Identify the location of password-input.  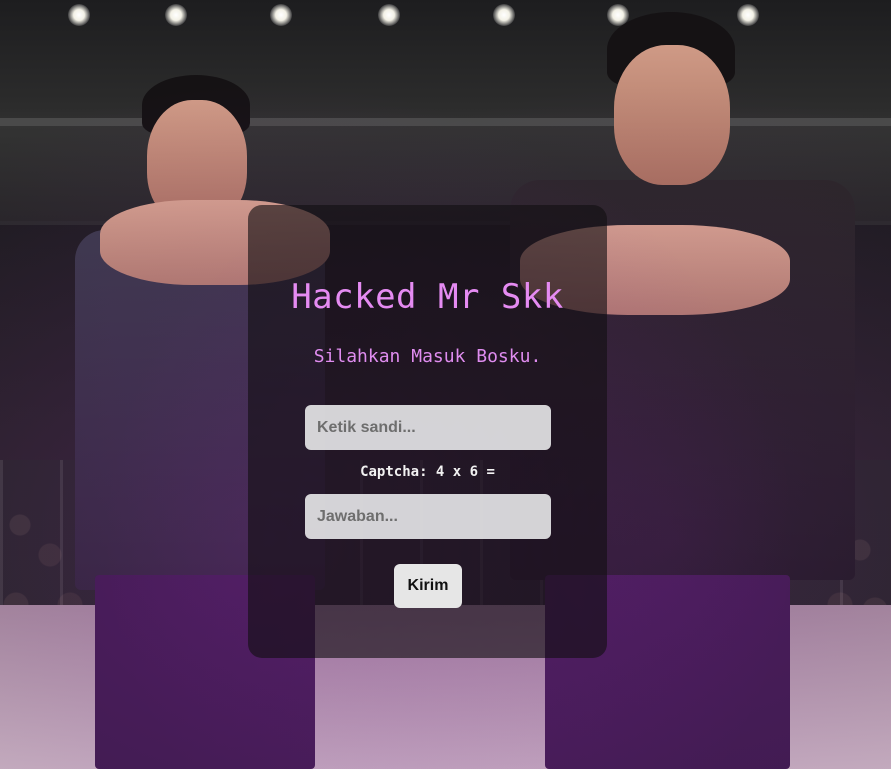
(428, 427).